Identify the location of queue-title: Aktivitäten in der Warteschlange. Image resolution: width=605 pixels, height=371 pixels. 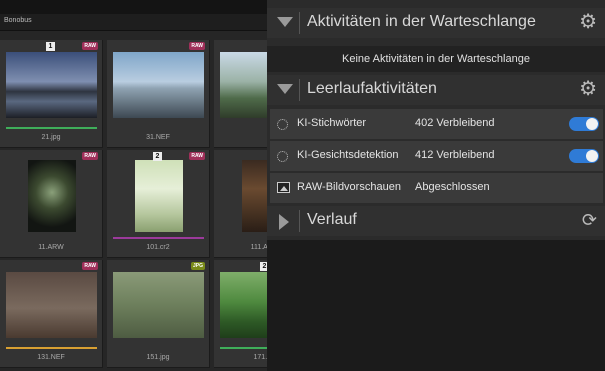
(421, 21).